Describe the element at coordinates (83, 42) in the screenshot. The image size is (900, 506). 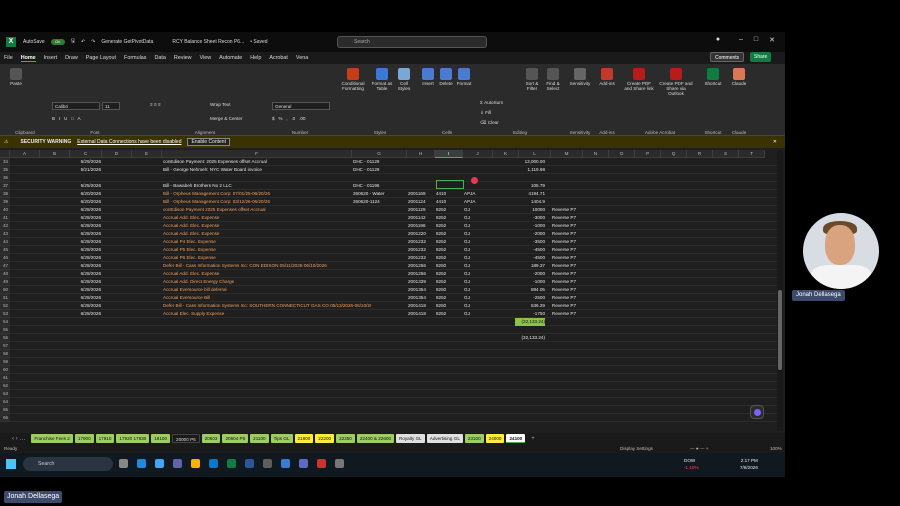
I see `undo-icon: ↶` at that location.